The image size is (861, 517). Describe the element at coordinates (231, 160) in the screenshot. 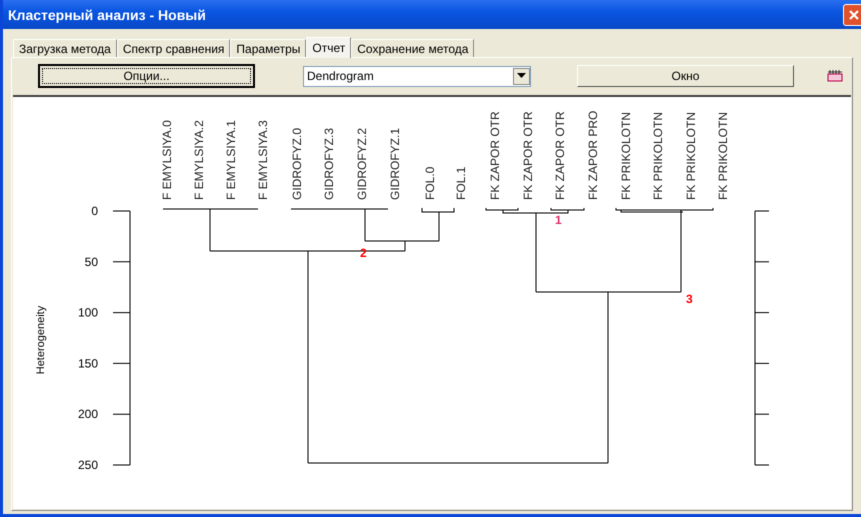

I see `leaf-label: F EMYLSIYA.1` at that location.